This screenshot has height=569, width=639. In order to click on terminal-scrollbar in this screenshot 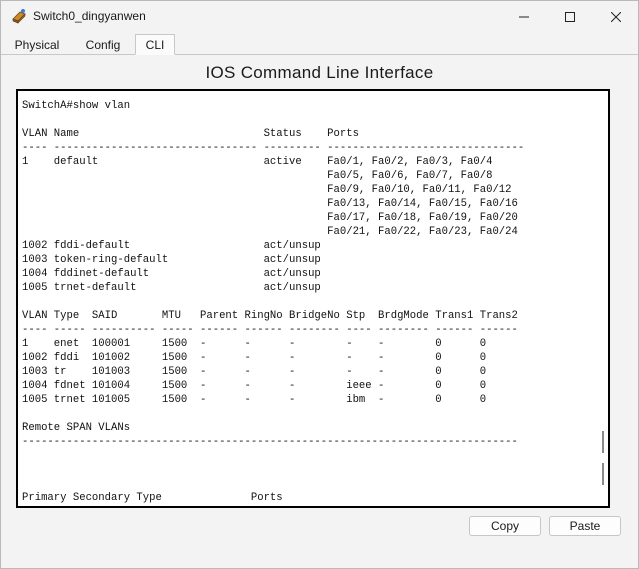, I will do `click(603, 298)`.